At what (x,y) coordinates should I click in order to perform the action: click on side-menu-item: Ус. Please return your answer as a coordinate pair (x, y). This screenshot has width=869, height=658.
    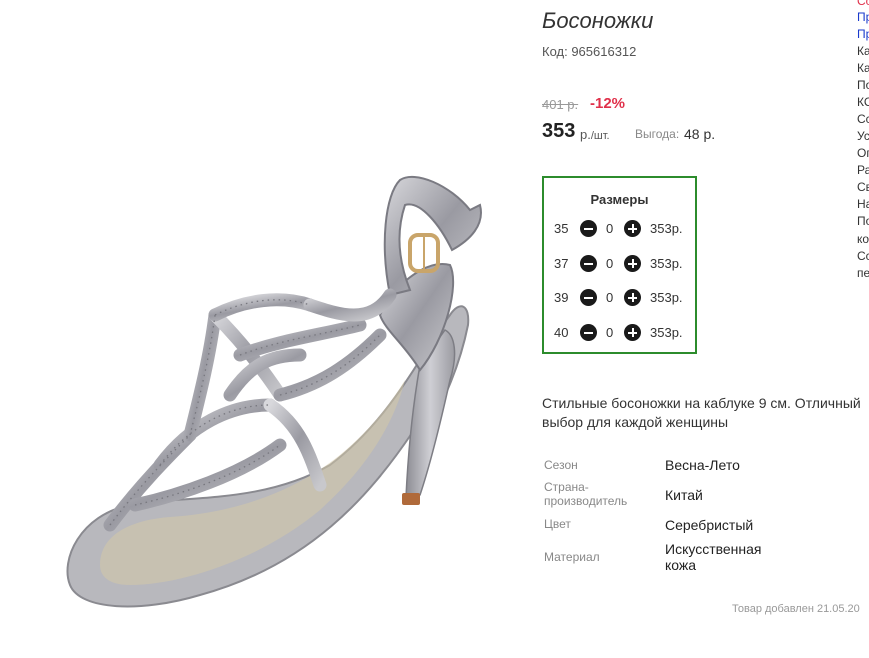
    Looking at the image, I should click on (863, 136).